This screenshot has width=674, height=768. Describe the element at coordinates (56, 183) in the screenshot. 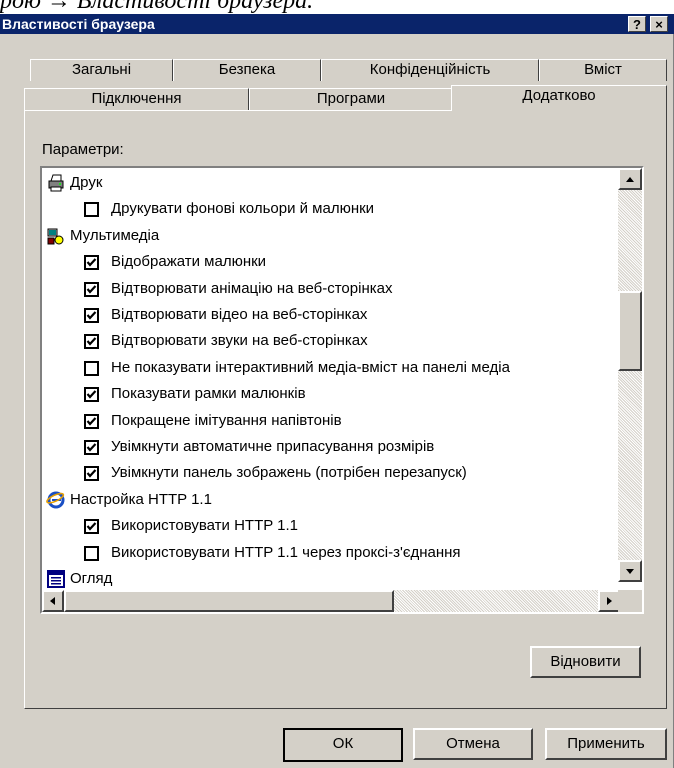

I see `printer-icon` at that location.